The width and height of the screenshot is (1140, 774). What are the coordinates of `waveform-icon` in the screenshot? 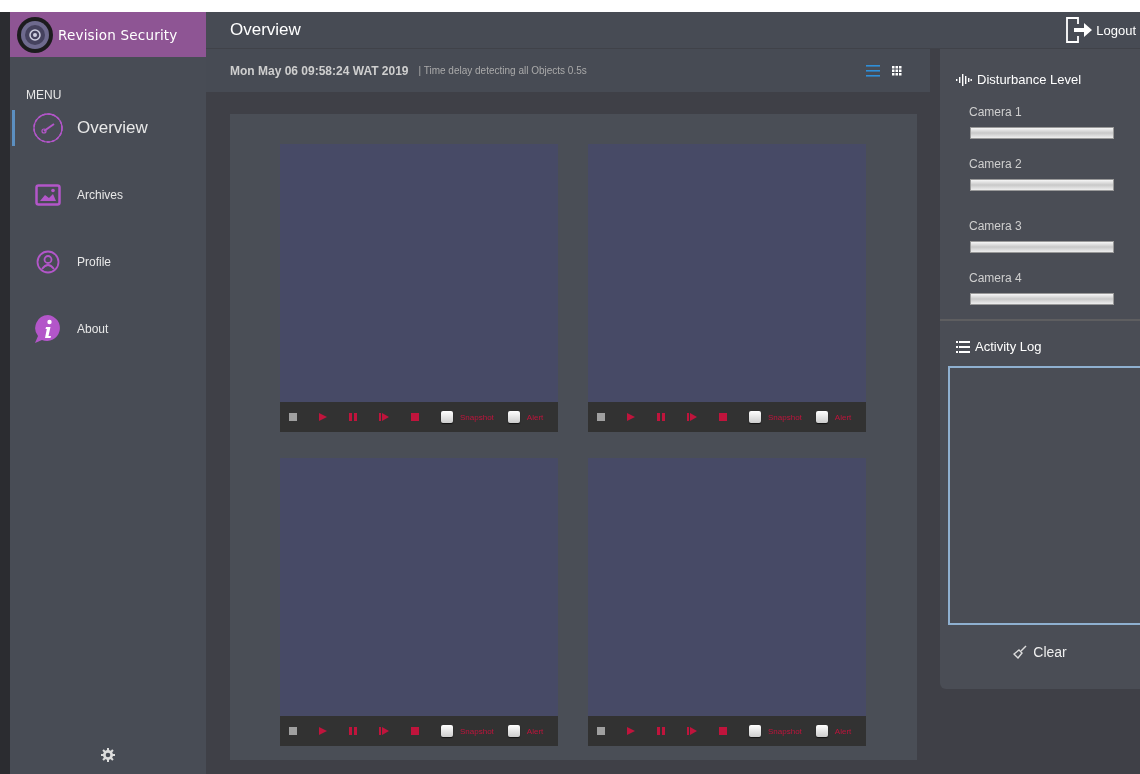 It's located at (964, 79).